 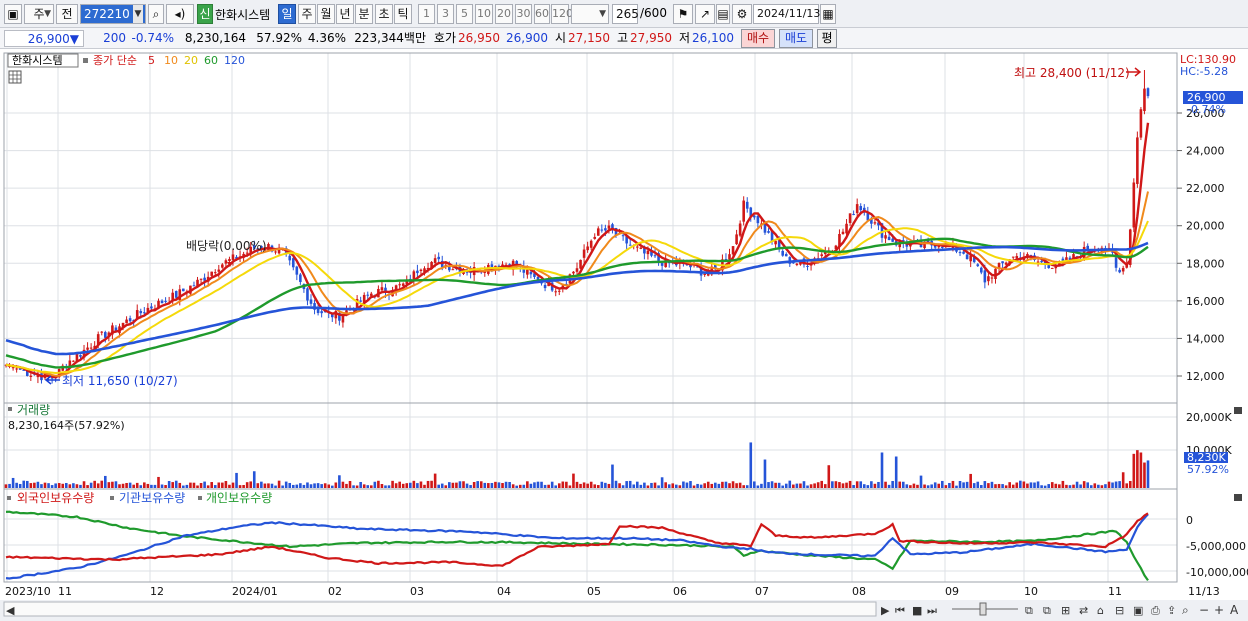 What do you see at coordinates (762, 591) in the screenshot?
I see `x-label-9: 07` at bounding box center [762, 591].